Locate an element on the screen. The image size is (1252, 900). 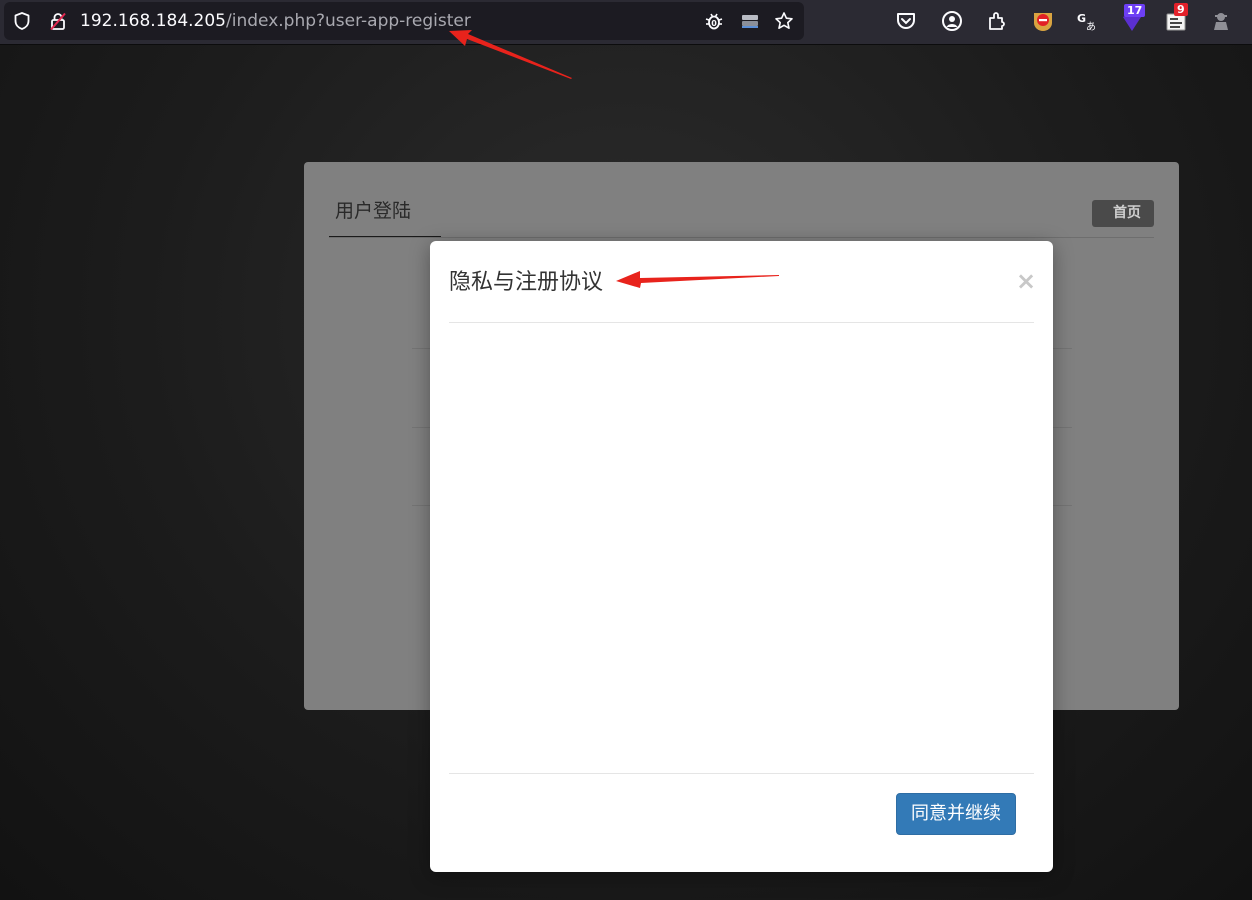
home-button: 首页 is located at coordinates (1123, 213).